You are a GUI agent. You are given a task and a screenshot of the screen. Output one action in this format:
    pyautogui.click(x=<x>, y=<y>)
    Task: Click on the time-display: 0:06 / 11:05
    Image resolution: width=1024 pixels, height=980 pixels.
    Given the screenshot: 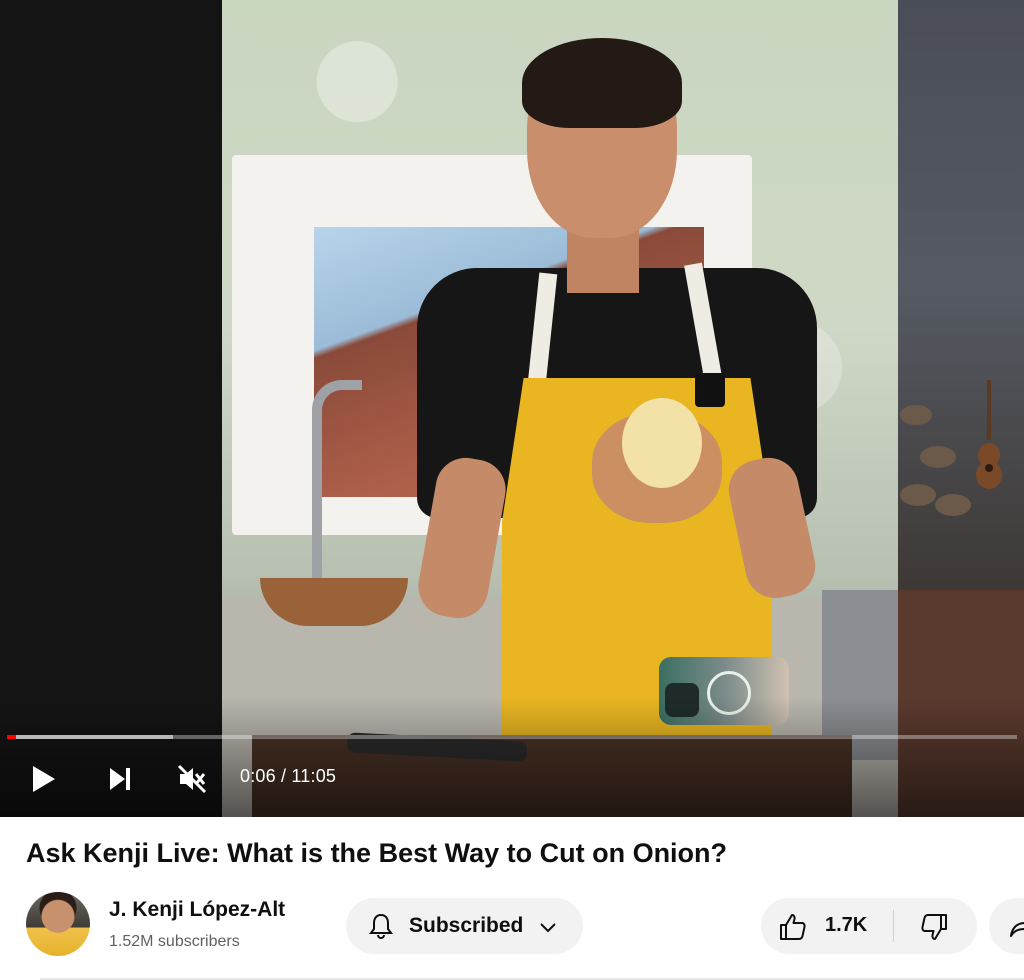 What is the action you would take?
    pyautogui.click(x=288, y=776)
    